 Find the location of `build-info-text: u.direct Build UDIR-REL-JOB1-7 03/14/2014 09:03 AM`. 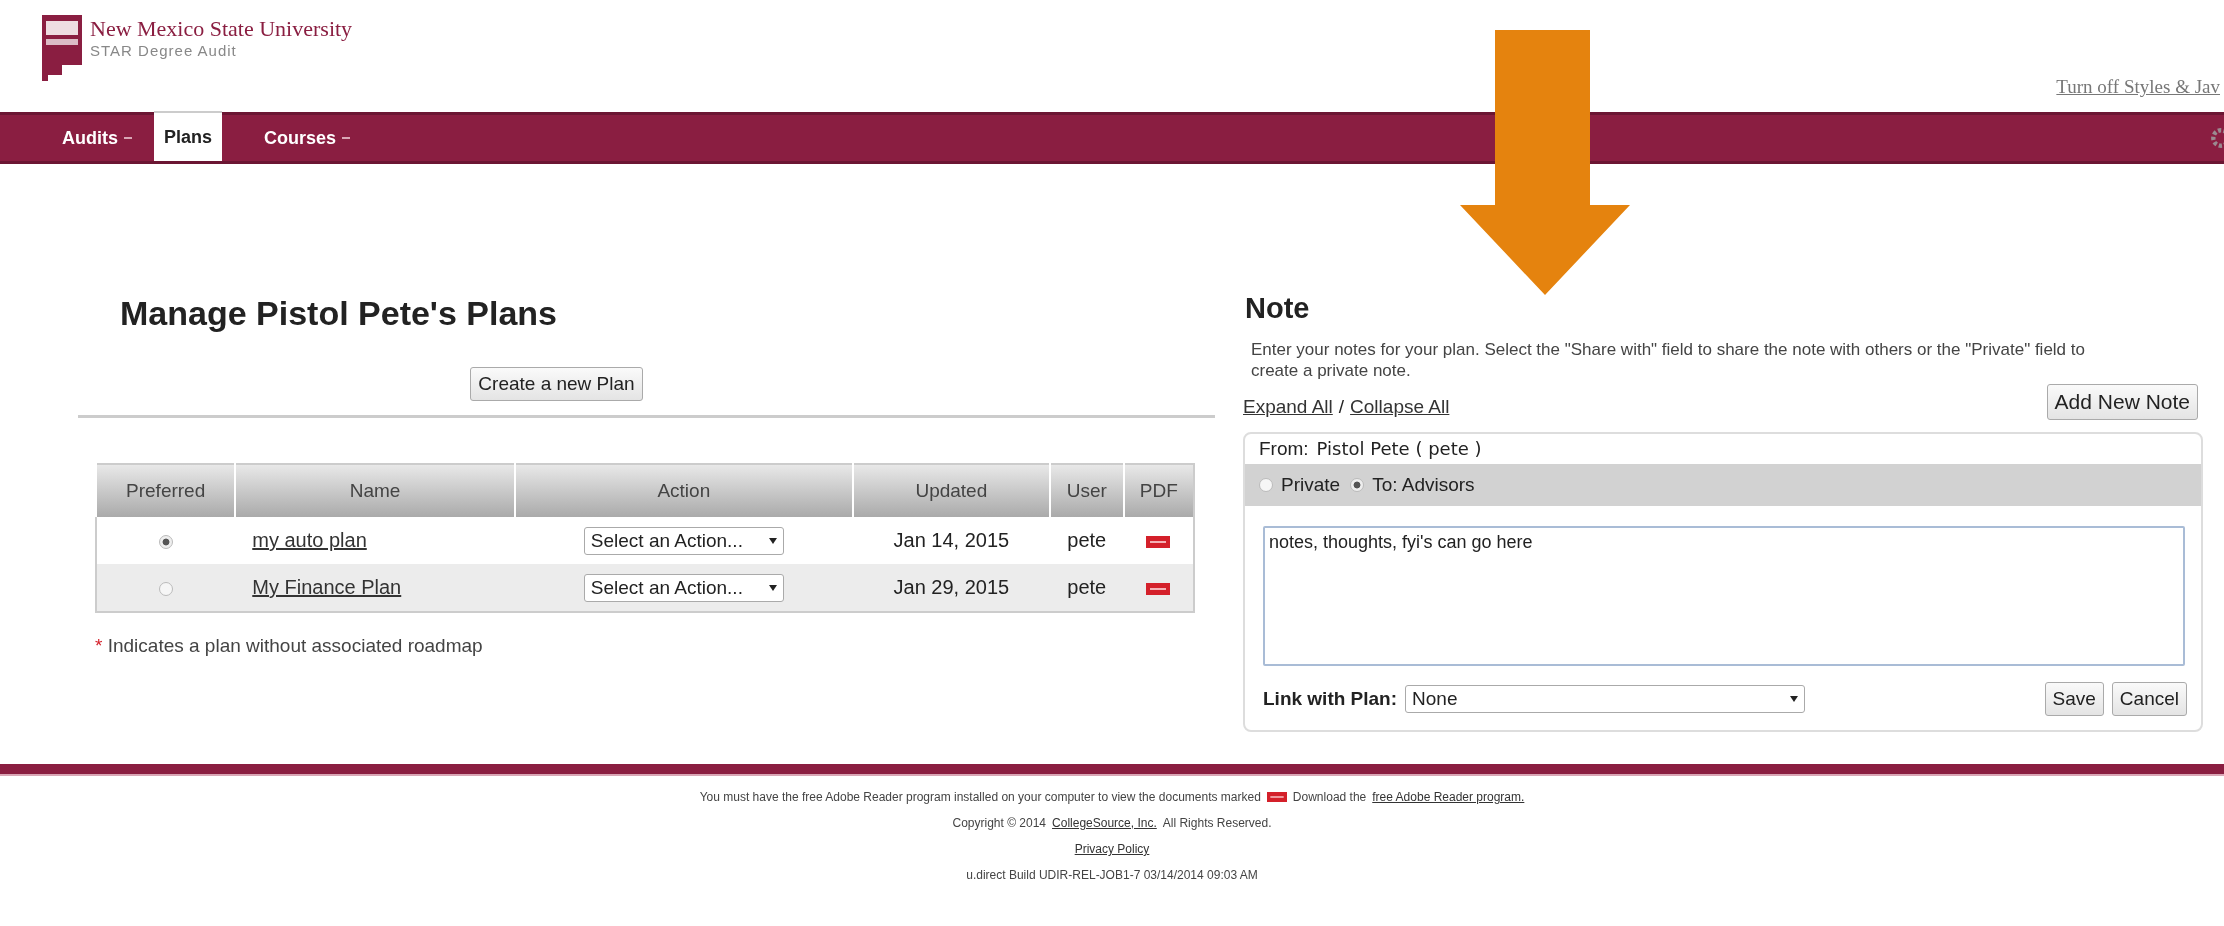

build-info-text: u.direct Build UDIR-REL-JOB1-7 03/14/2014 09:03 AM is located at coordinates (1112, 875).